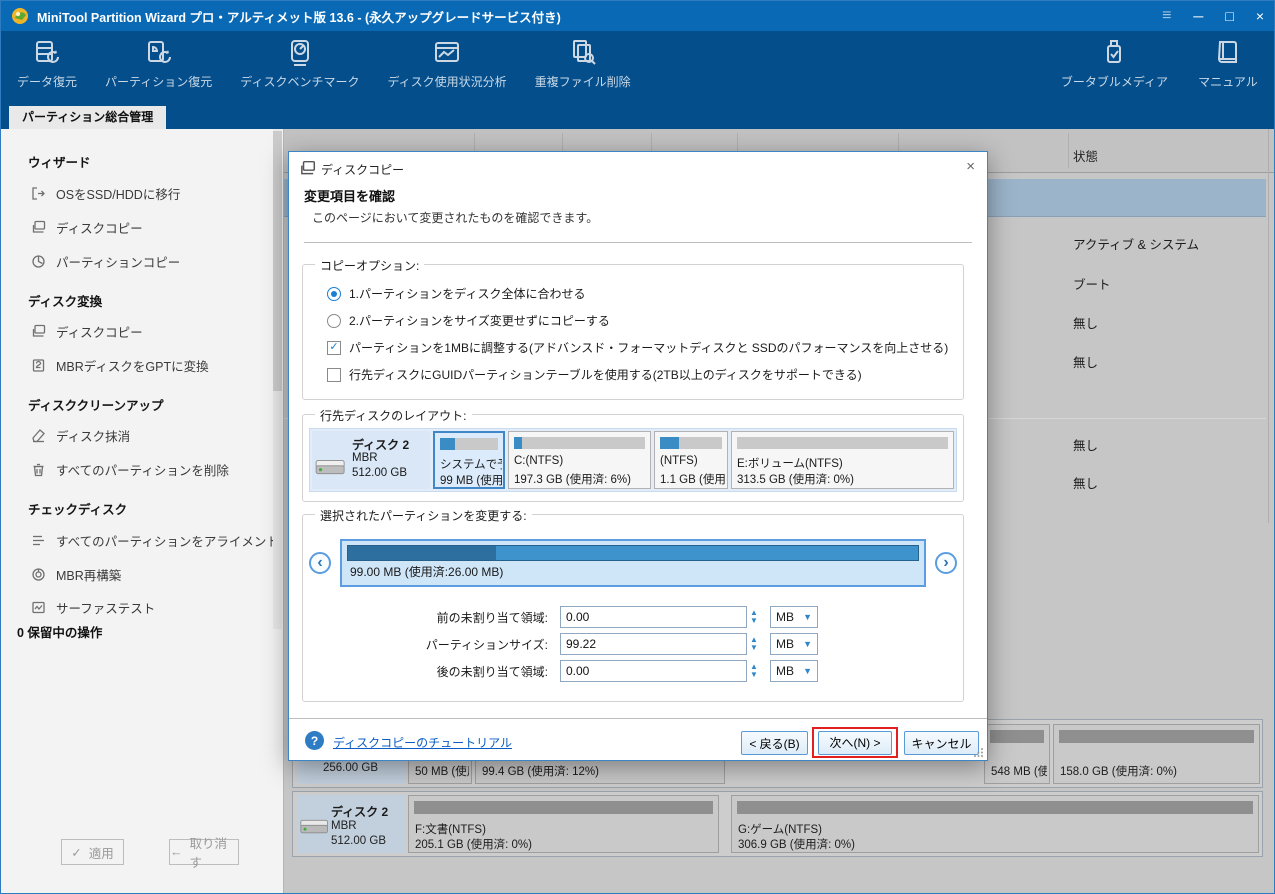  What do you see at coordinates (120, 365) in the screenshot?
I see `sidebar-item-mbr-to-gpt: MBRディスクをGPTに変換` at bounding box center [120, 365].